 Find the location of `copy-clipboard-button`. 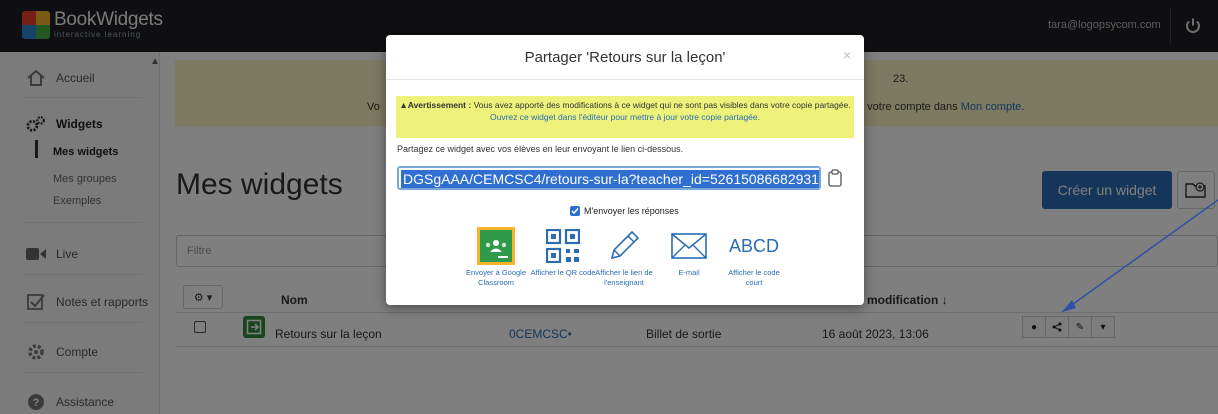

copy-clipboard-button is located at coordinates (835, 178).